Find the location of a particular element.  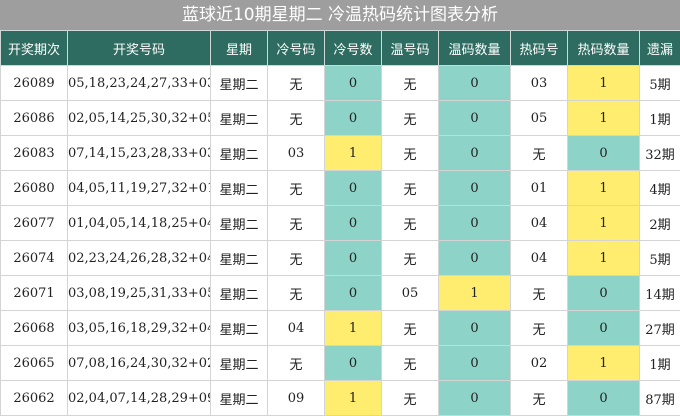

col-header-draw-number: 开奖期次 is located at coordinates (34, 48).